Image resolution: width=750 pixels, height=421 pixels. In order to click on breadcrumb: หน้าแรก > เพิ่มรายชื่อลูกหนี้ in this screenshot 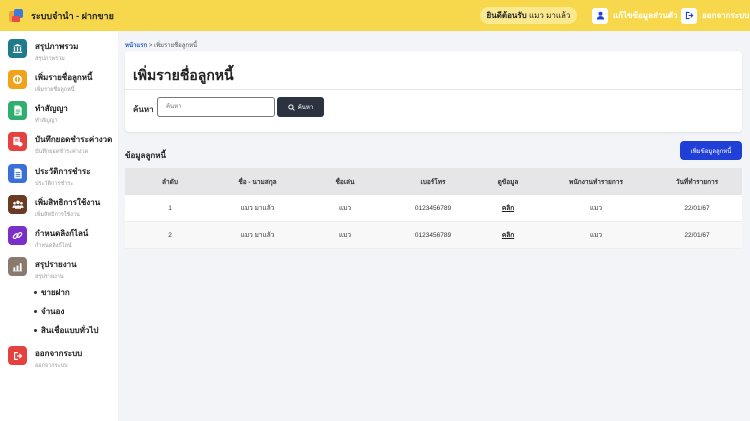, I will do `click(161, 45)`.